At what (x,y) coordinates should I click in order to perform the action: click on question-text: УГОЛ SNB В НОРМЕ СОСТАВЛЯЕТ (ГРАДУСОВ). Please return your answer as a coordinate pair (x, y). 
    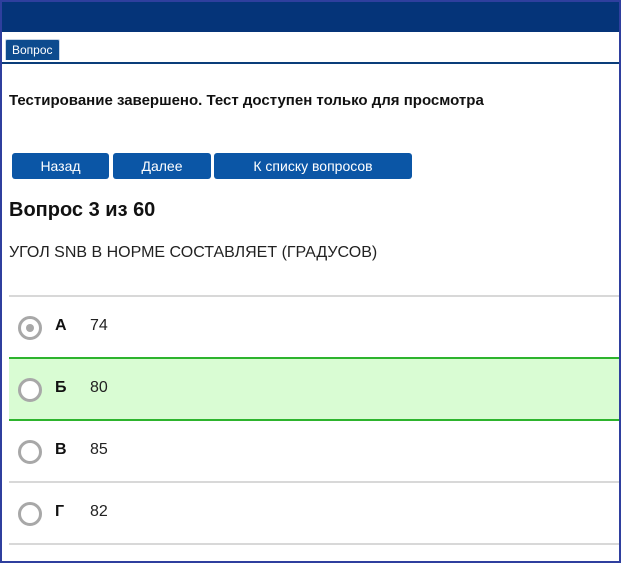
    Looking at the image, I should click on (193, 252).